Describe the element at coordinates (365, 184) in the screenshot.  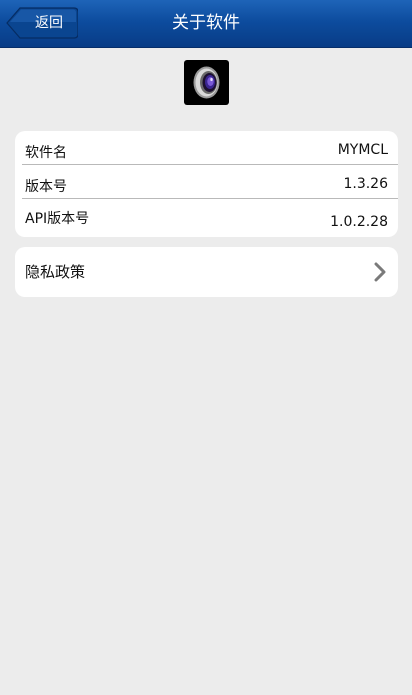
I see `version-value: 1.3.26` at that location.